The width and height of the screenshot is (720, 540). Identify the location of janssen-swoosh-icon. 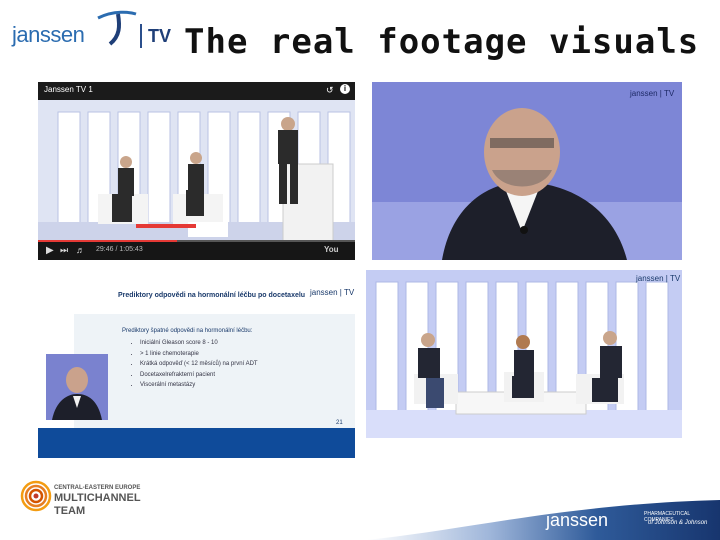
(117, 28).